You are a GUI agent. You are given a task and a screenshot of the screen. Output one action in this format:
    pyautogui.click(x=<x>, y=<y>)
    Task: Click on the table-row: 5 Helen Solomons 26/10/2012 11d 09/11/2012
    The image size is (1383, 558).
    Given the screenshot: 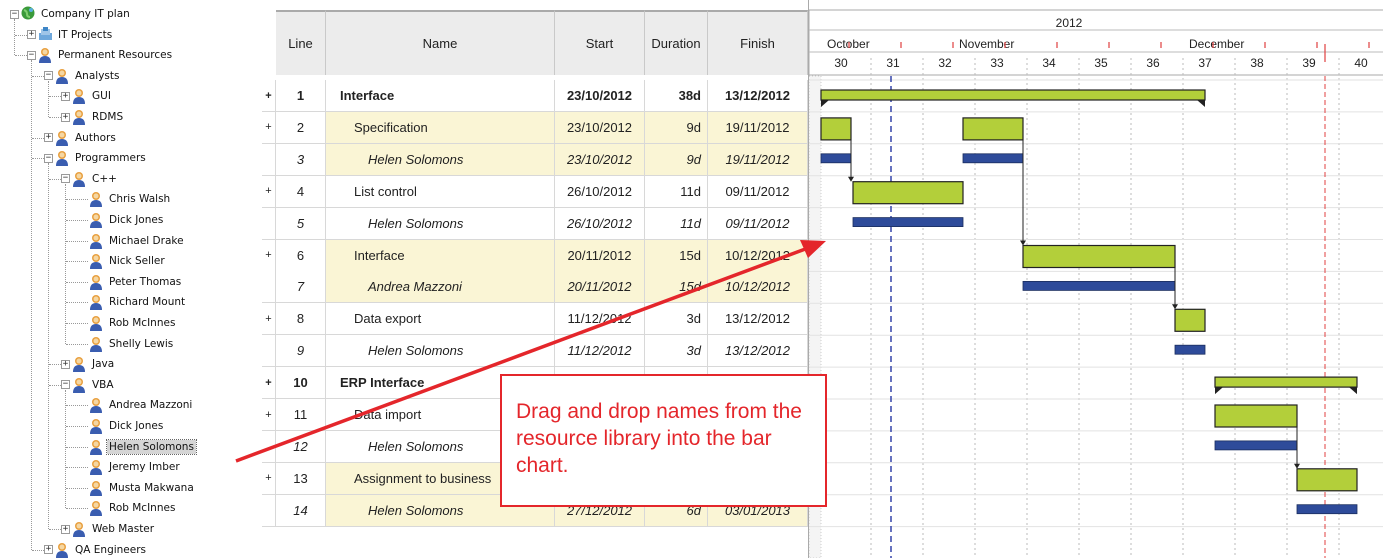 What is the action you would take?
    pyautogui.click(x=535, y=223)
    